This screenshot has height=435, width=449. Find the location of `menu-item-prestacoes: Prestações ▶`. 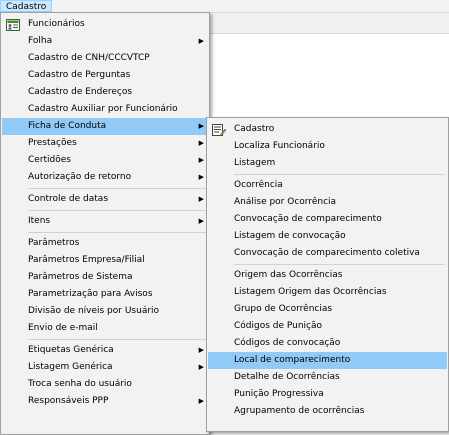

menu-item-prestacoes: Prestações ▶ is located at coordinates (105, 143).